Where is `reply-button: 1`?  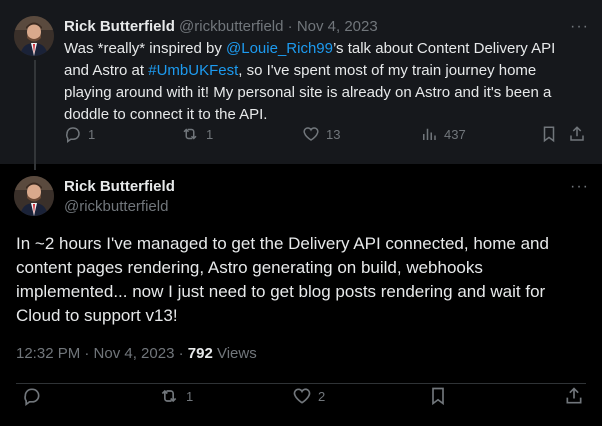
reply-button: 1 is located at coordinates (79, 134).